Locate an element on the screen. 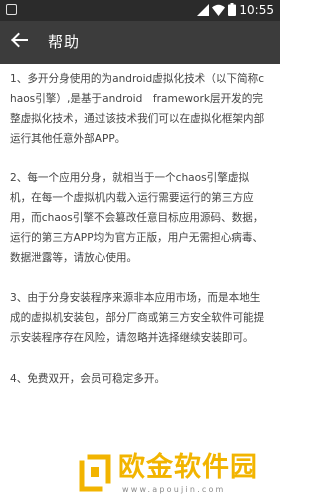 This screenshot has width=320, height=500. site-watermark: 欧金软件园 www.apoujin.com is located at coordinates (178, 475).